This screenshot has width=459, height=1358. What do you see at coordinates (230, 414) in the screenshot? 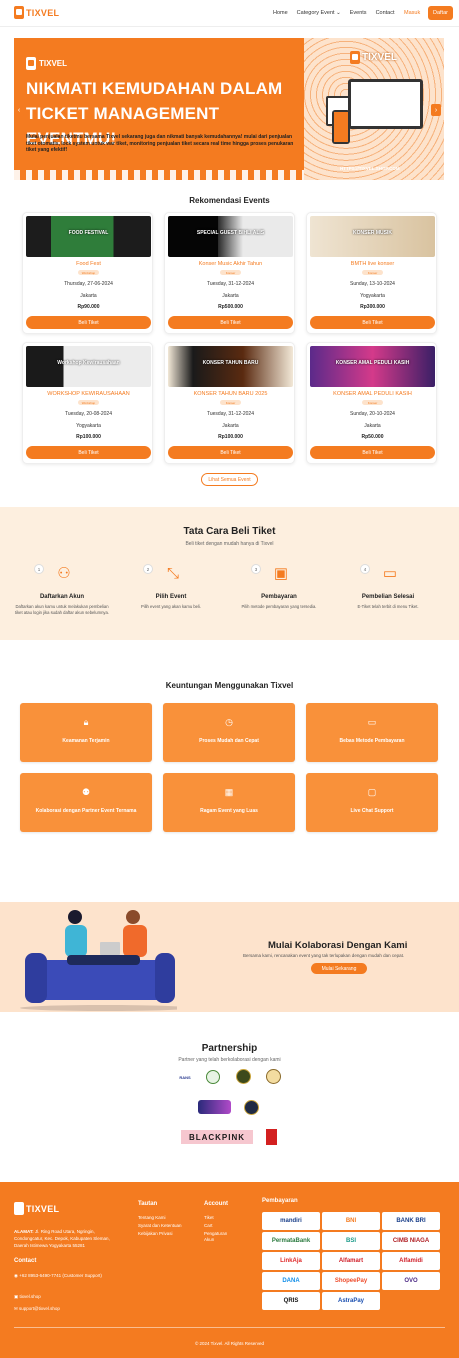
I see `event-date: Tuesday, 31-12-2024` at bounding box center [230, 414].